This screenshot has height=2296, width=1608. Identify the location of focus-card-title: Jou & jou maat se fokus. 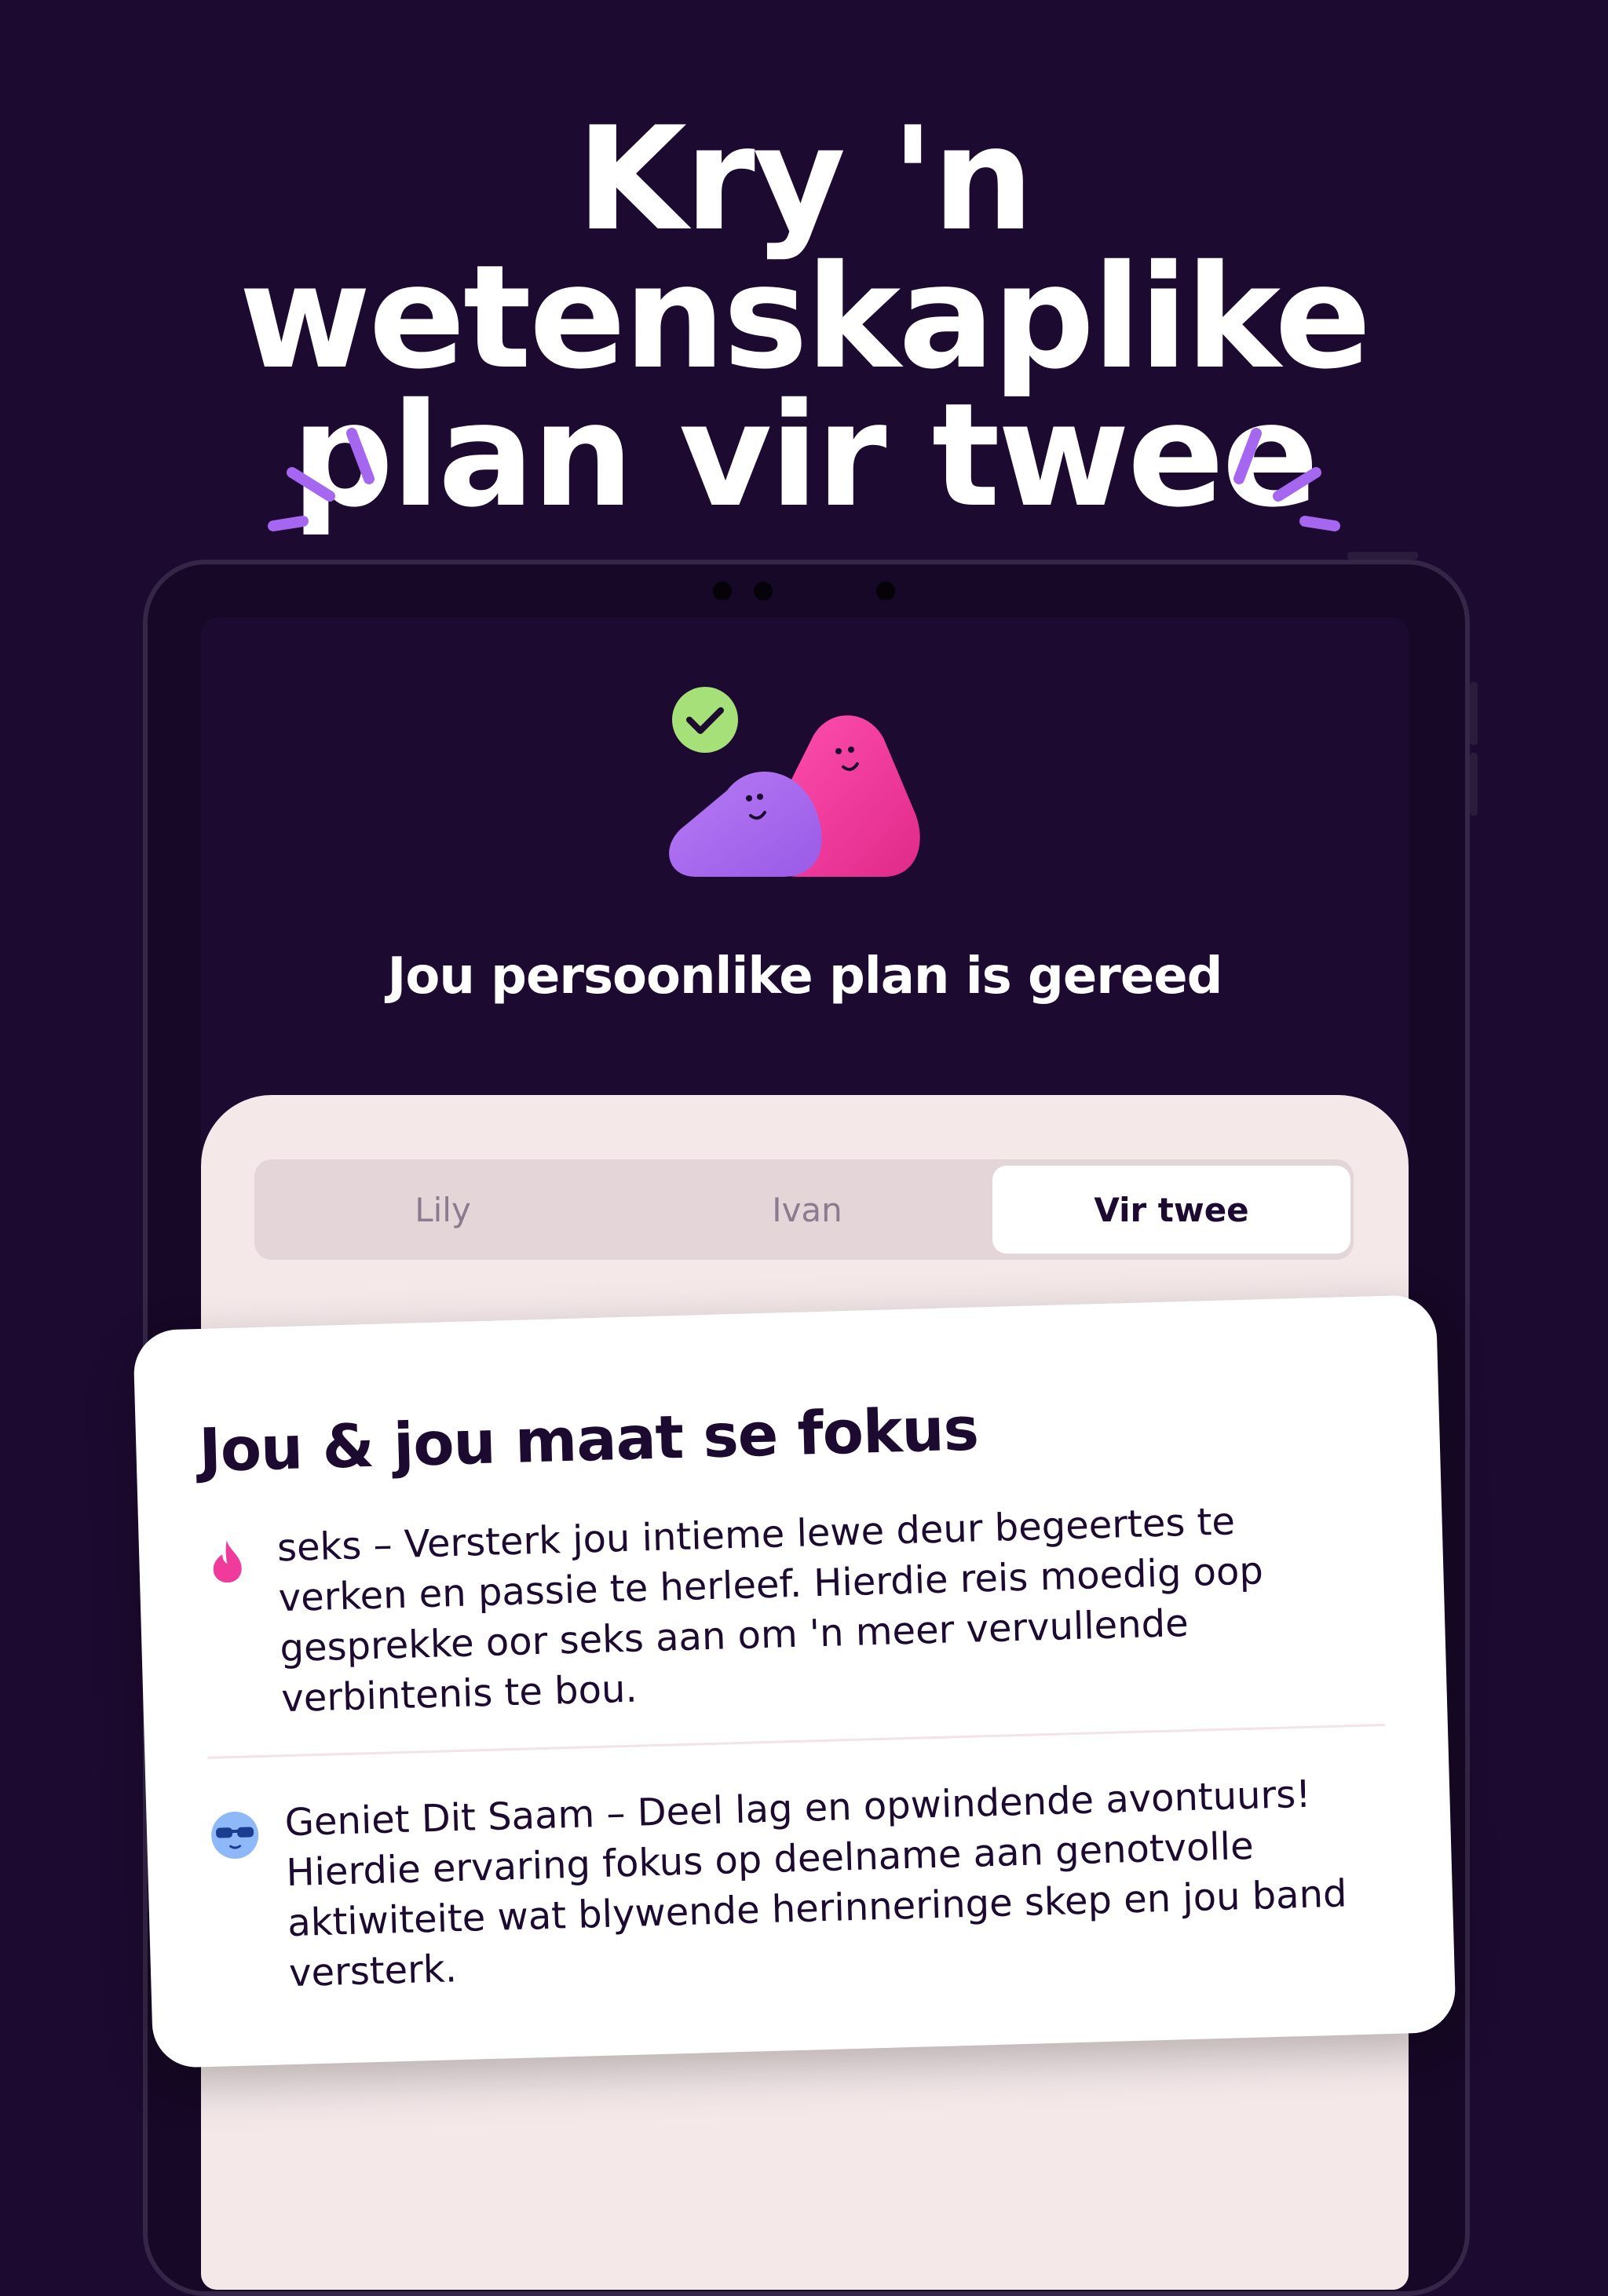
(588, 1439).